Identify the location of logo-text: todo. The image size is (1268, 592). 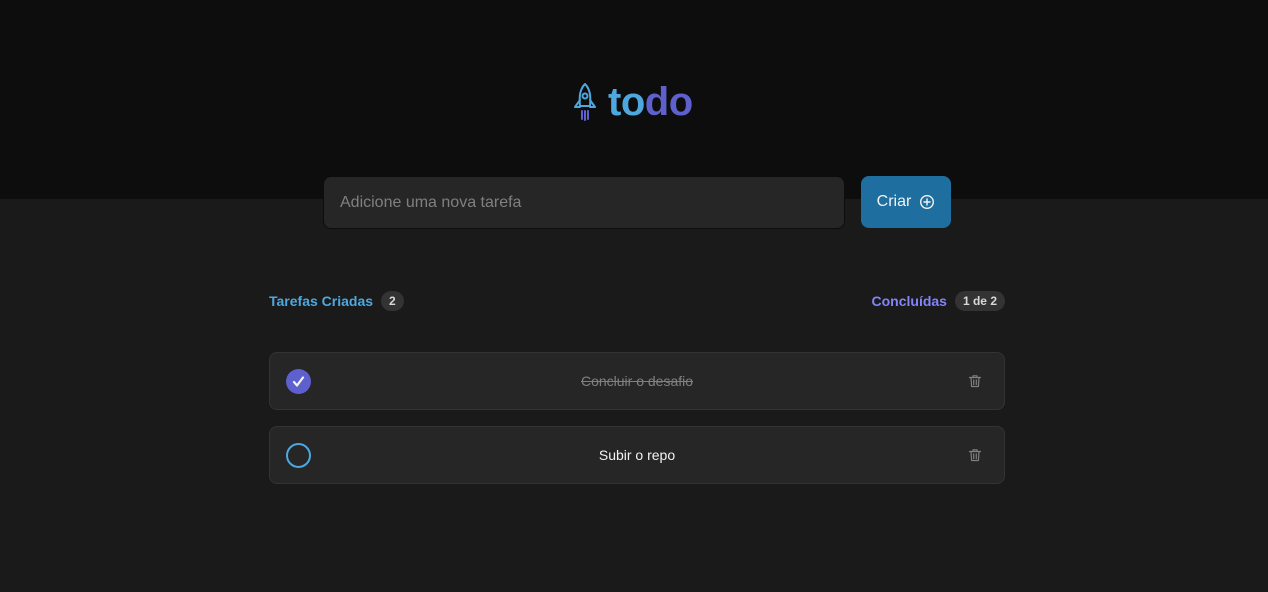
(650, 102).